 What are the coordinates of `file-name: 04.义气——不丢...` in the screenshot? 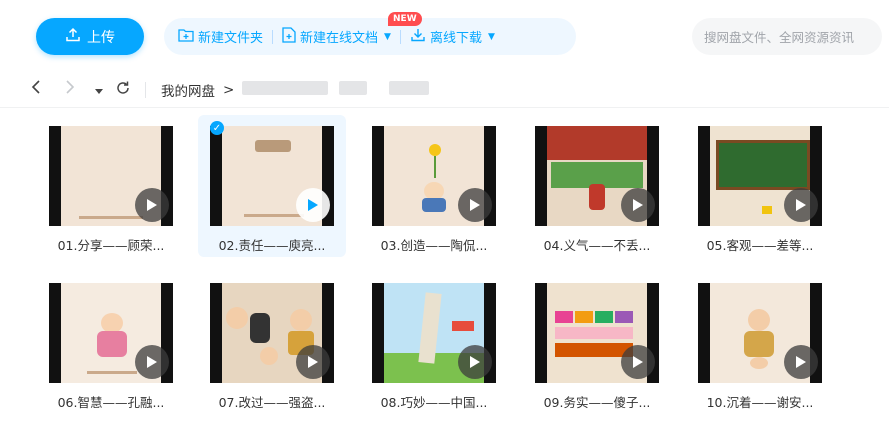 It's located at (597, 245).